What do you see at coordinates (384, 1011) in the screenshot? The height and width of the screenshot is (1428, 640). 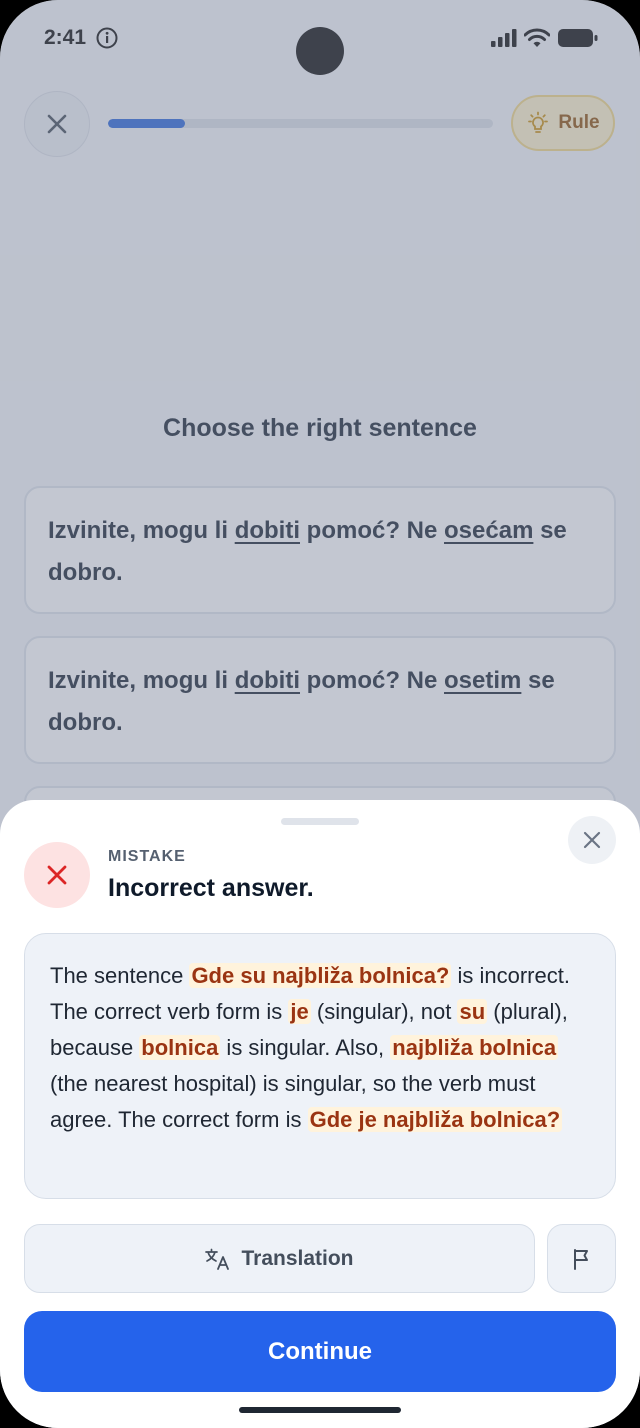 I see `explanation-text: (singular), not` at bounding box center [384, 1011].